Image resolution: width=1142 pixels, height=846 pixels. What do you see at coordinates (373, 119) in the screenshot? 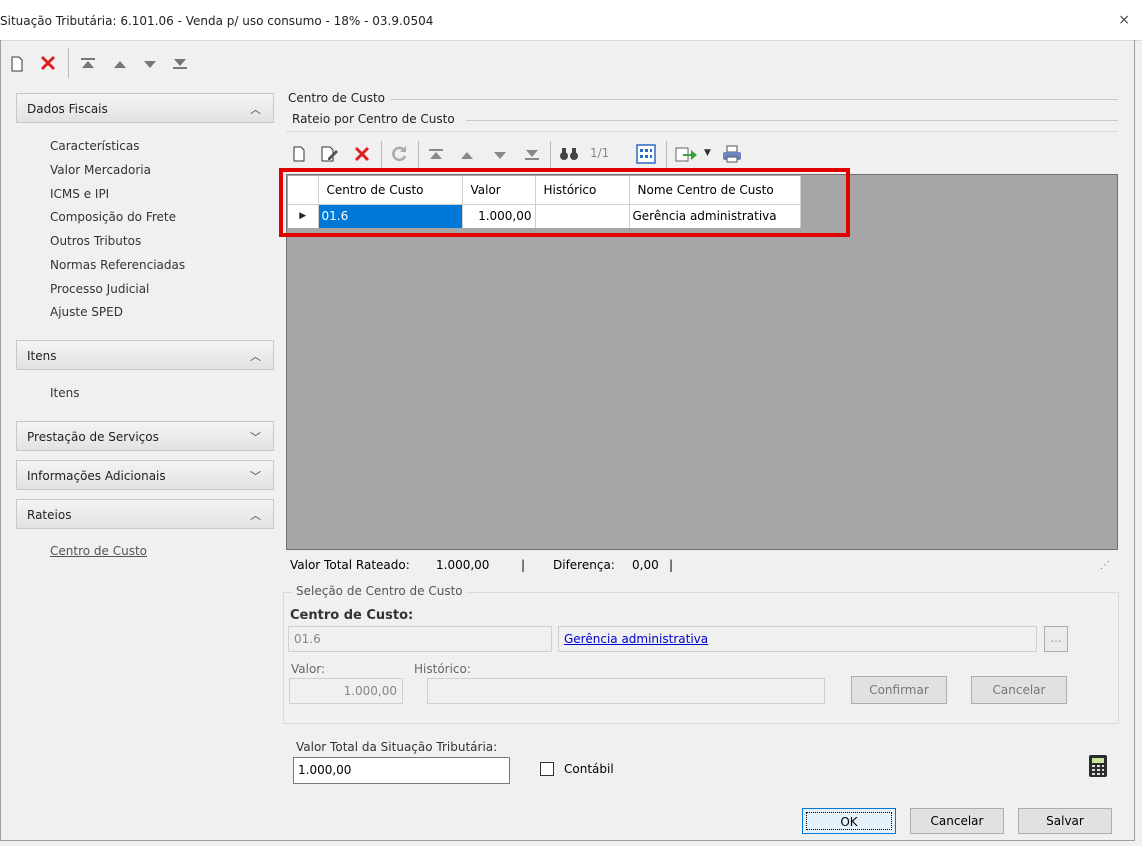
I see `subgroup-title: Rateio por Centro de Custo` at bounding box center [373, 119].